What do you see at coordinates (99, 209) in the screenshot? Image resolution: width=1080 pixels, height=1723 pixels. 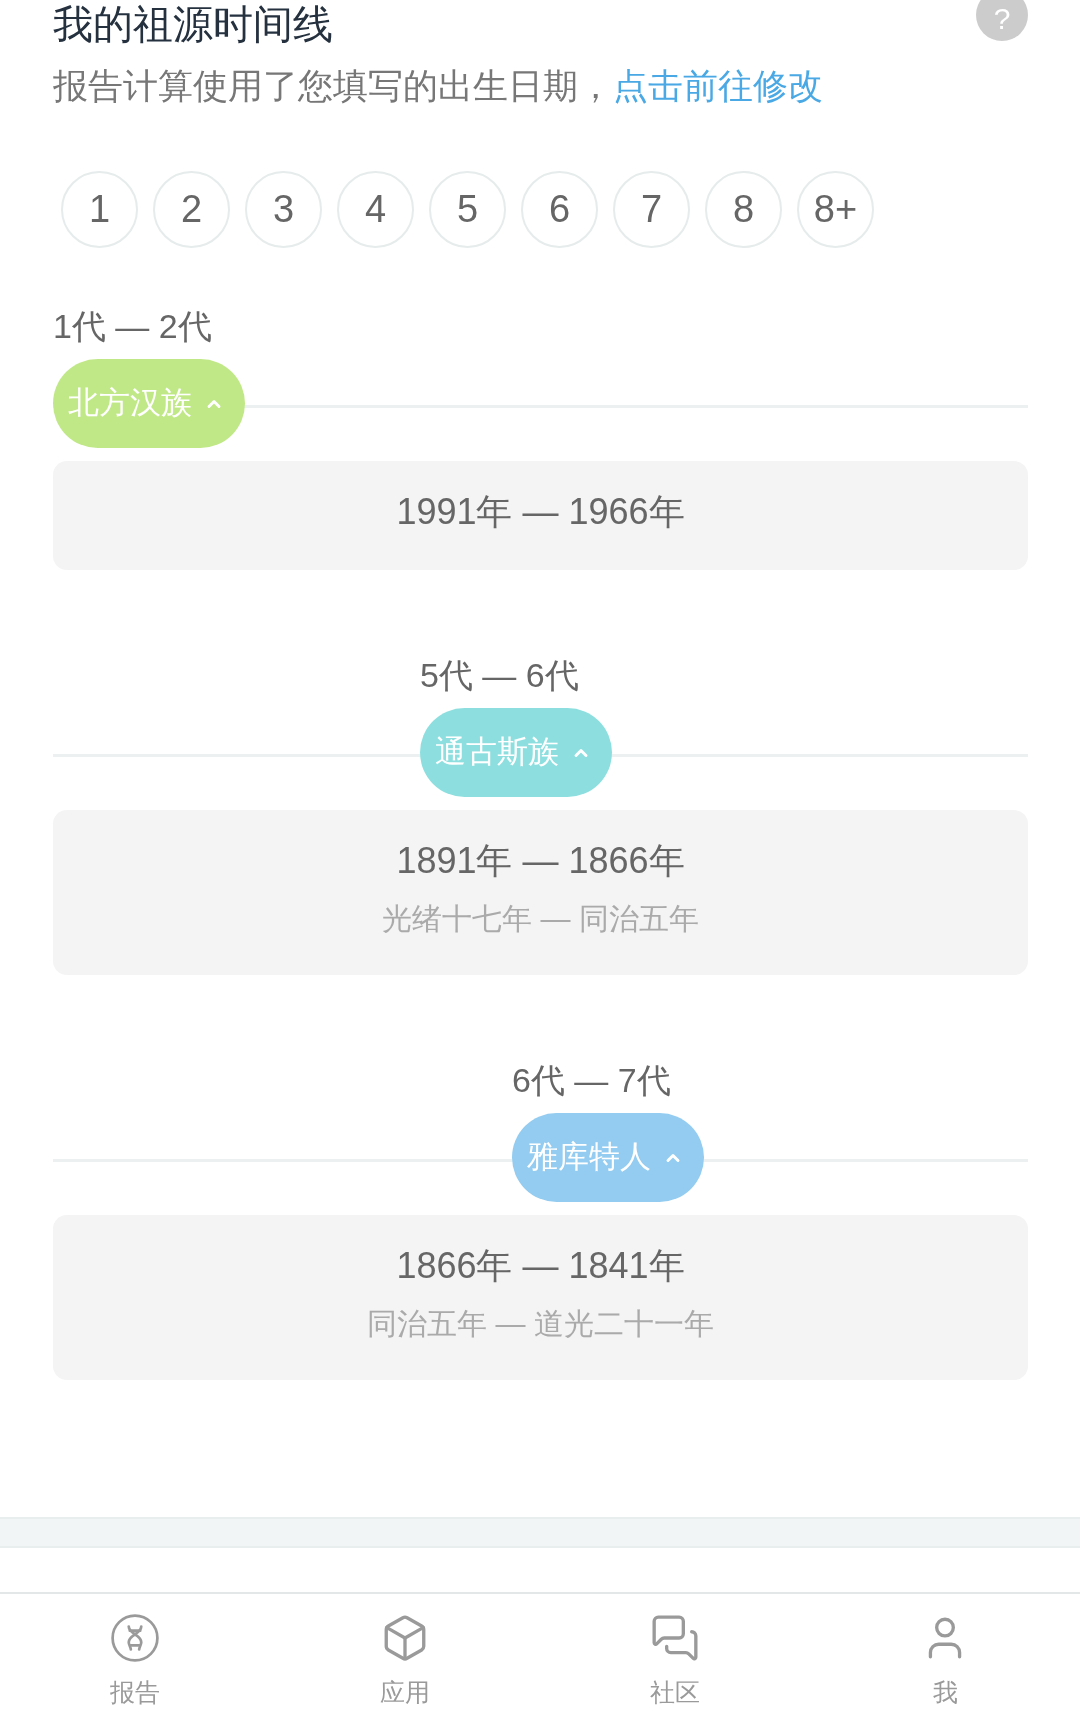 I see `generation-filter-button: 1` at bounding box center [99, 209].